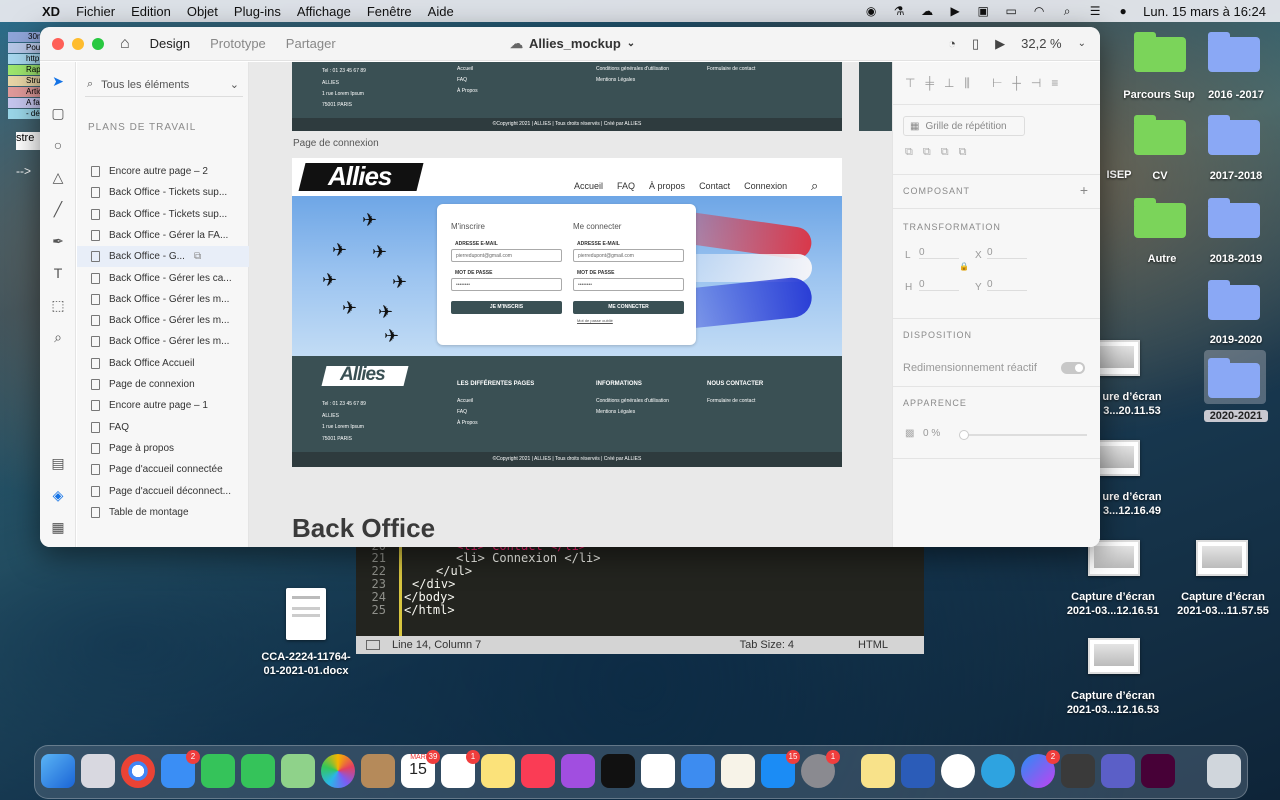  I want to click on y-input: 0, so click(1007, 285).